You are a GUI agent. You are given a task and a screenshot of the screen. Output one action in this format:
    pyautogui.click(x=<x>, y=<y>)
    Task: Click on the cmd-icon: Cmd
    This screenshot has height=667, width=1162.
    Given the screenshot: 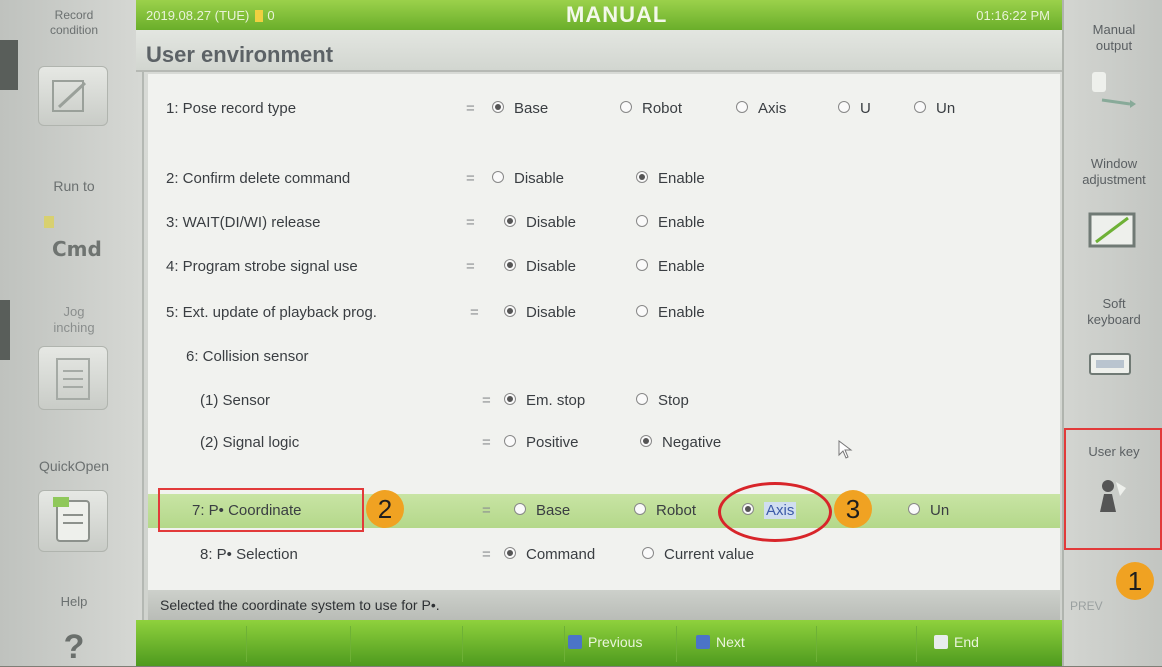 What is the action you would take?
    pyautogui.click(x=72, y=241)
    